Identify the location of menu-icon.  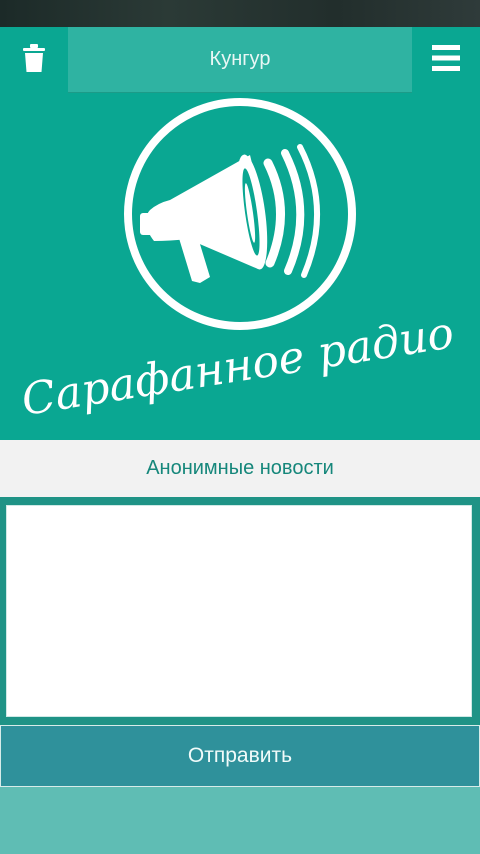
(446, 60).